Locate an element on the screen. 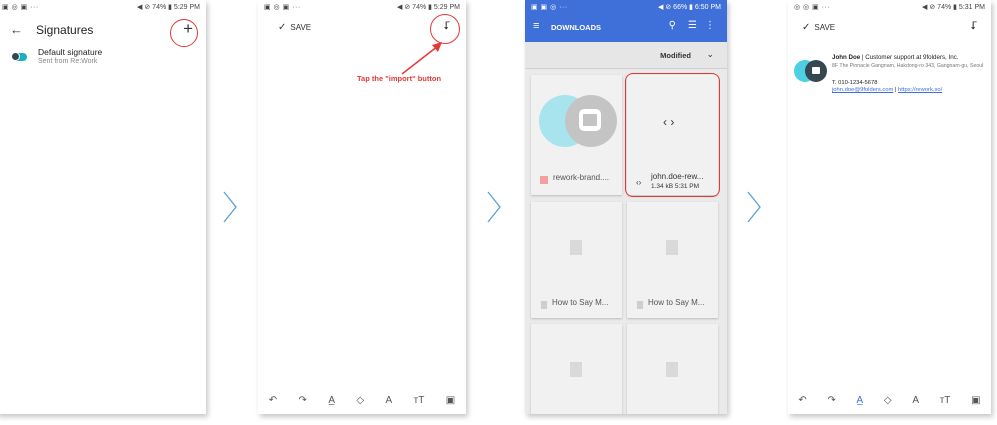 Image resolution: width=997 pixels, height=425 pixels. status-icons-right: ◀ ⊘ 74% ▮ 5:31 PM is located at coordinates (953, 7).